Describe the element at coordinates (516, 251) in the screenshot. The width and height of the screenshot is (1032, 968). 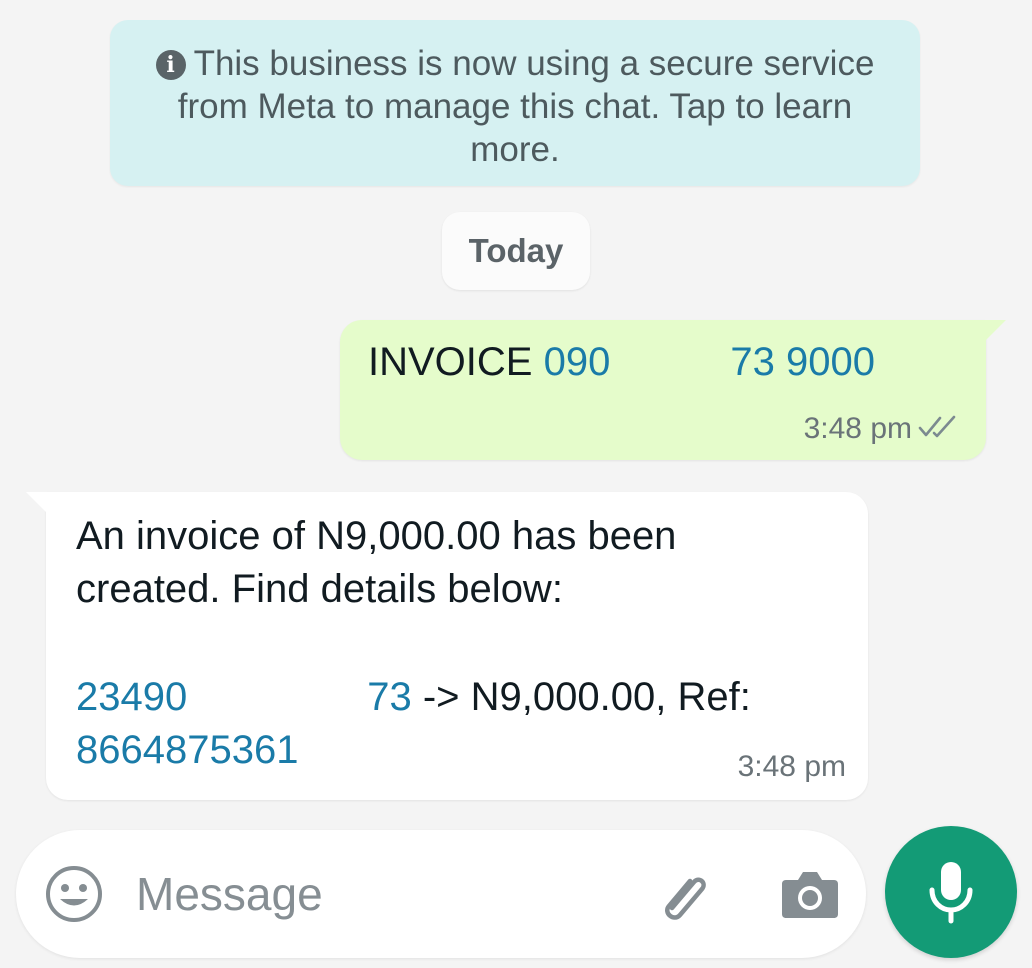
I see `date-divider: Today` at that location.